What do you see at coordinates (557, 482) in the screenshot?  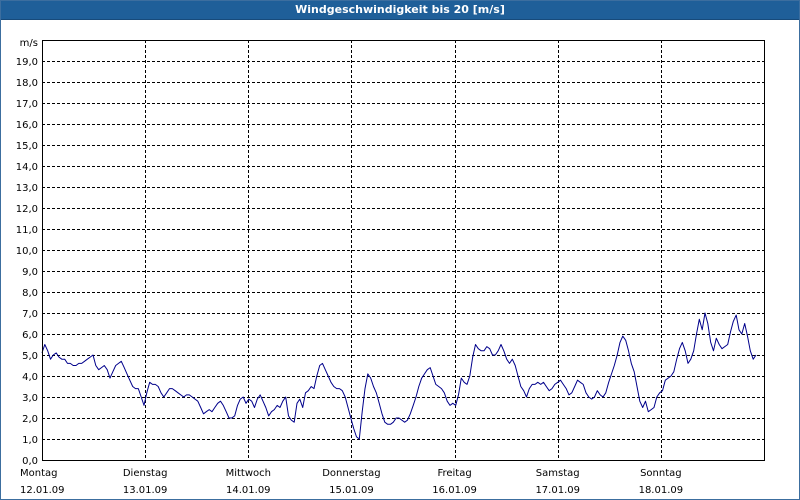 I see `x-tick: Samstag 17.01.09` at bounding box center [557, 482].